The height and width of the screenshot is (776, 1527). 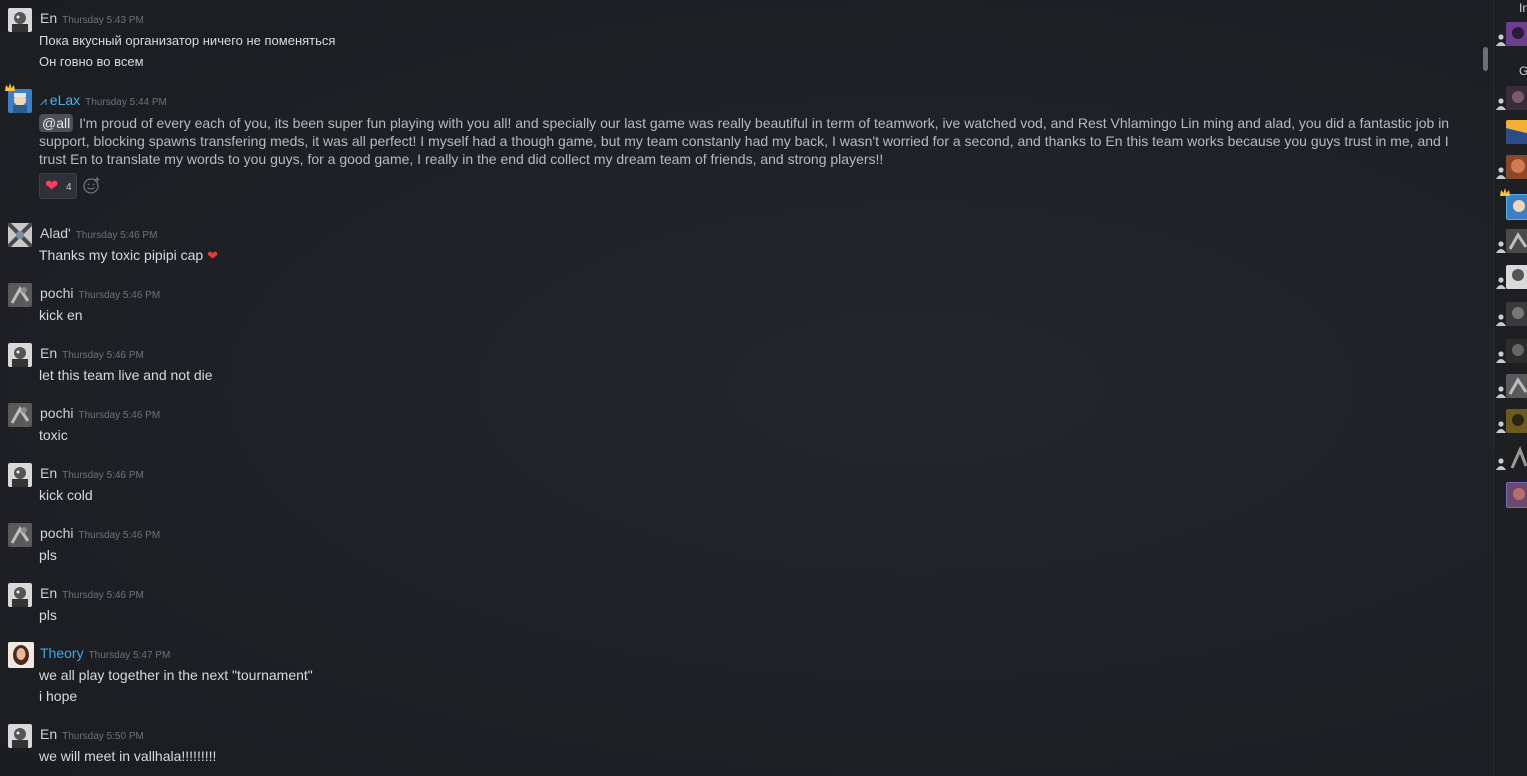 I want to click on timestamp: Thursday 5:44 PM, so click(x=126, y=102).